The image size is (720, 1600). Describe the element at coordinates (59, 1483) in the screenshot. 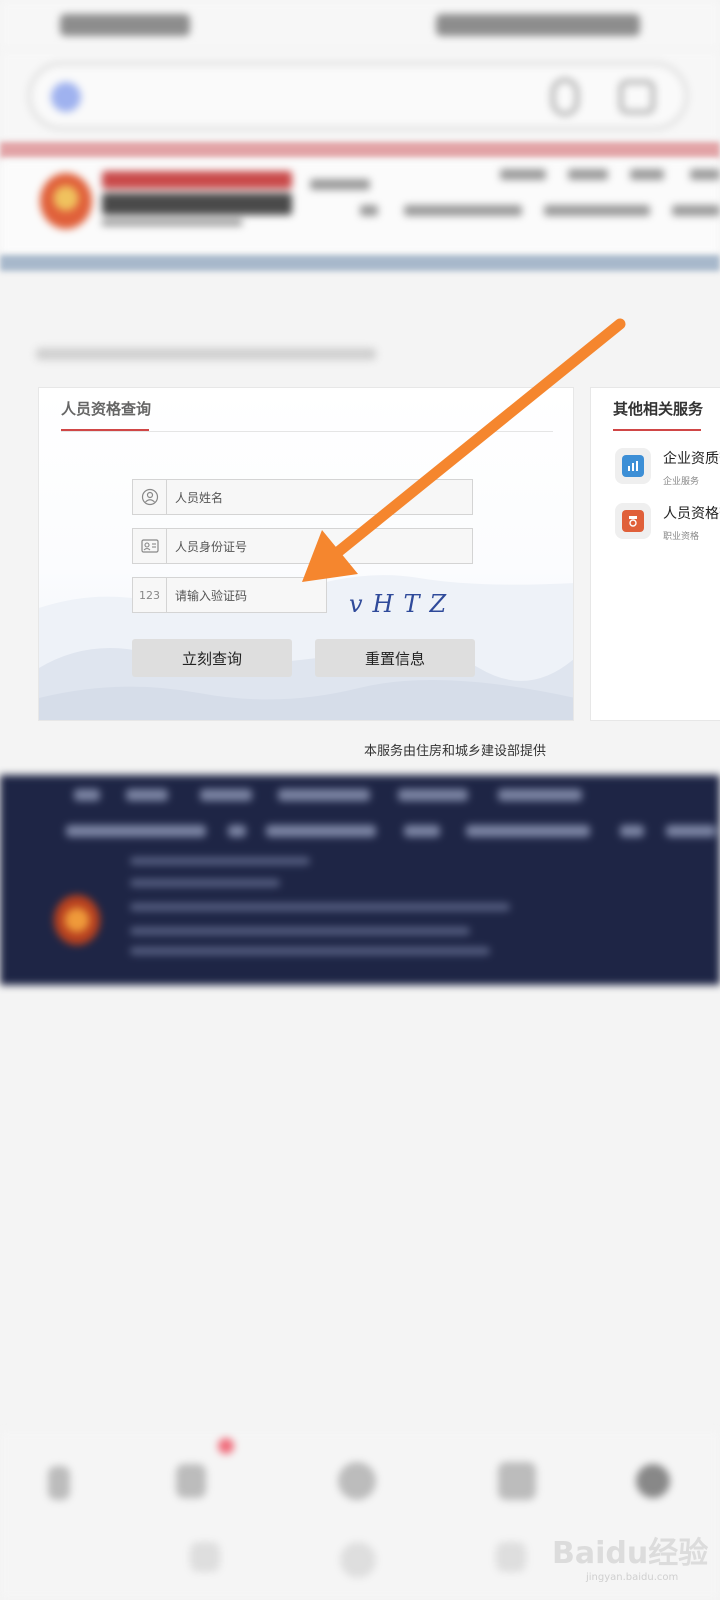

I see `back-icon` at that location.